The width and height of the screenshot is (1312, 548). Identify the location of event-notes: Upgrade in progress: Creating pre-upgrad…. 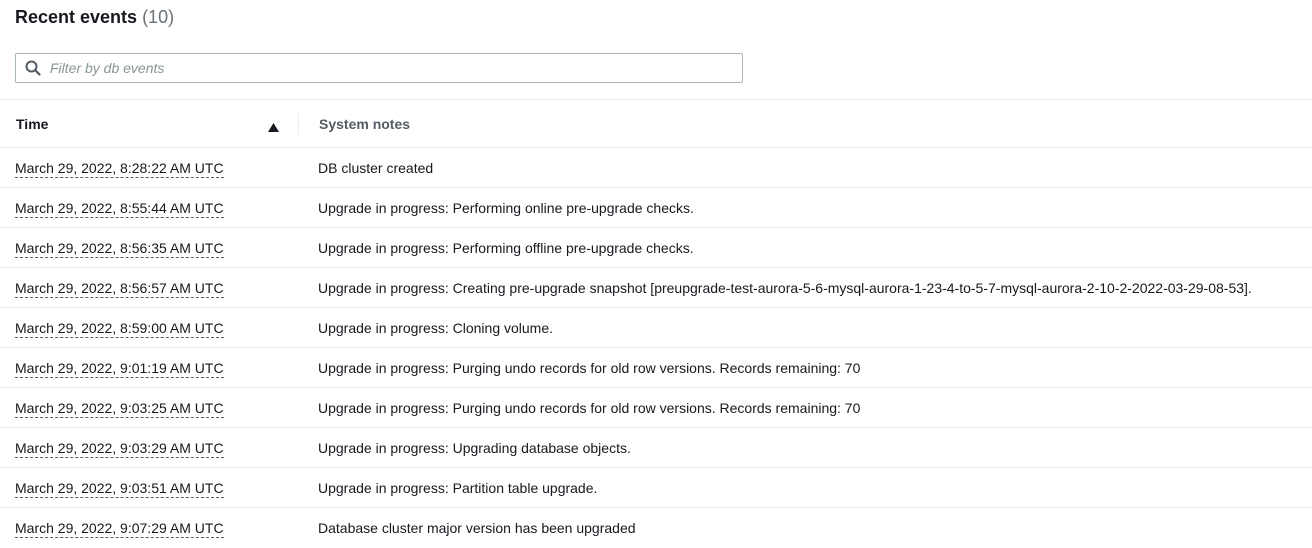
(785, 288).